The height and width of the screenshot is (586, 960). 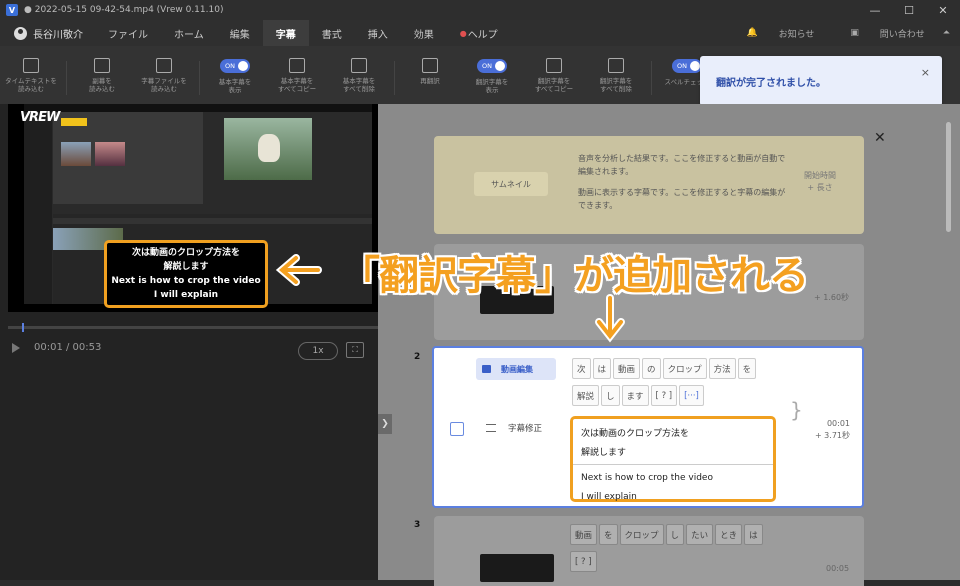 I want to click on callout-text: 「翻訳字幕」が追加される, so click(x=574, y=276).